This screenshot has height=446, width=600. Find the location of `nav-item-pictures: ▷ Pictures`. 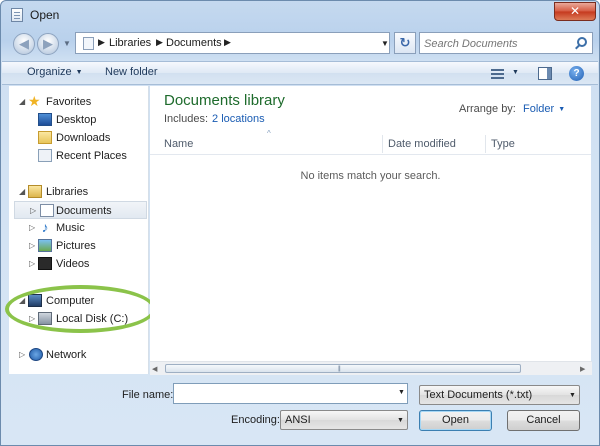

nav-item-pictures: ▷ Pictures is located at coordinates (78, 246).